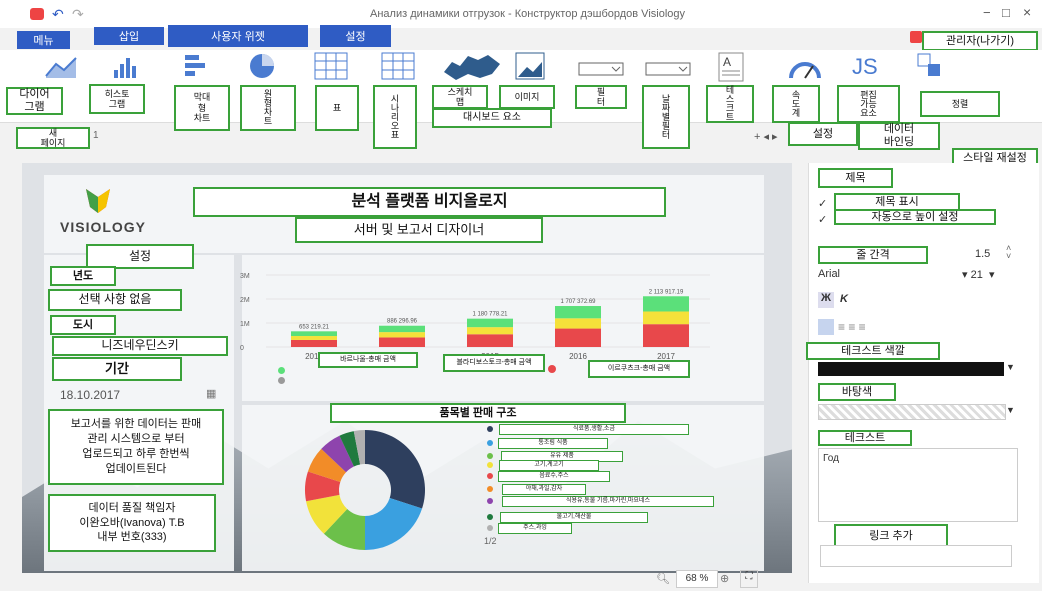  Describe the element at coordinates (766, 136) in the screenshot. I see `page-nav-arrows-icon: + ◂ ▸` at that location.